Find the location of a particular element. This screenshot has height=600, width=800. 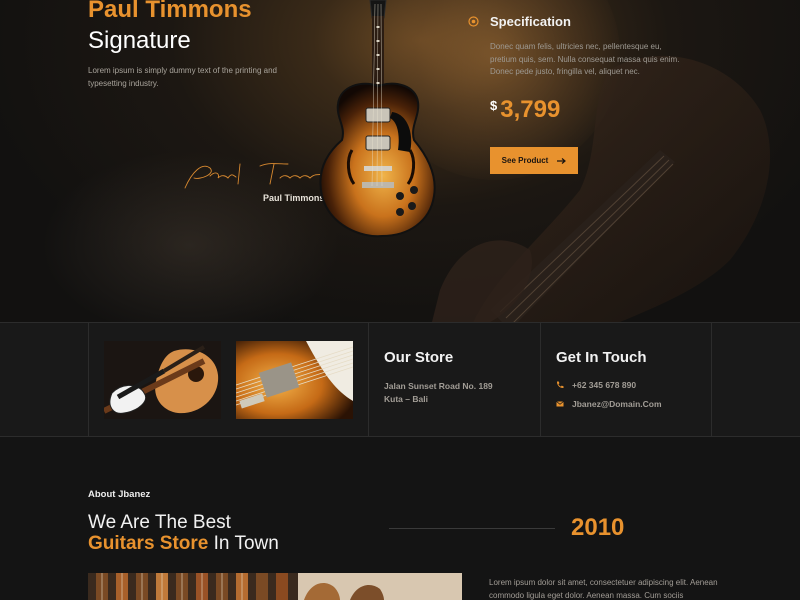

contact-email: Jbanez@Domain.Com is located at coordinates (609, 404).